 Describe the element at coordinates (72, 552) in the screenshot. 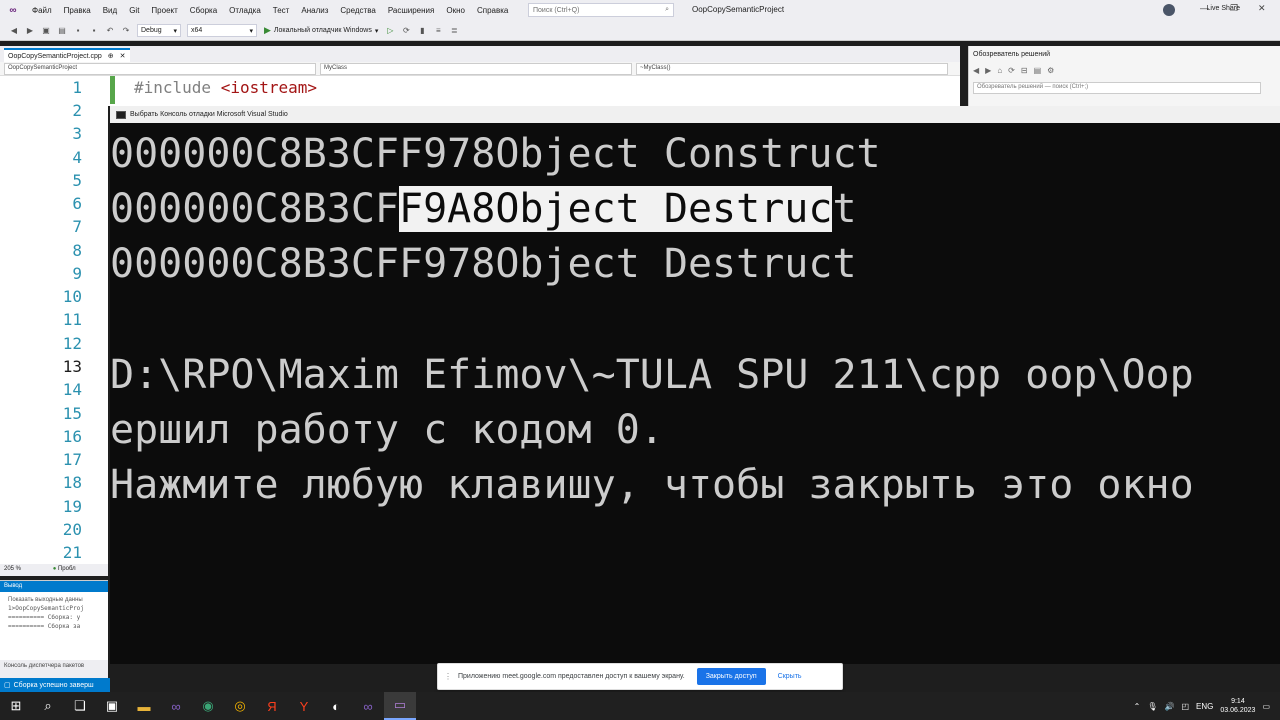

I see `line-number: 21` at that location.